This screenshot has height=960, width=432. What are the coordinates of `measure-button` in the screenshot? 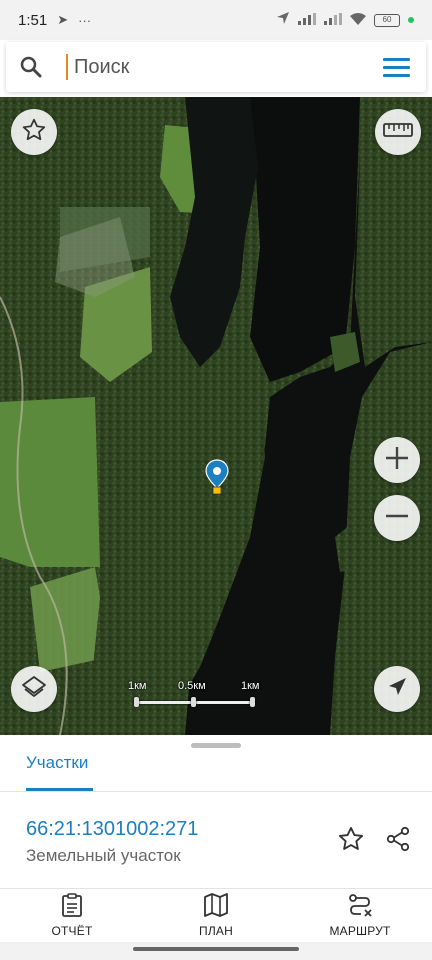 It's located at (398, 132).